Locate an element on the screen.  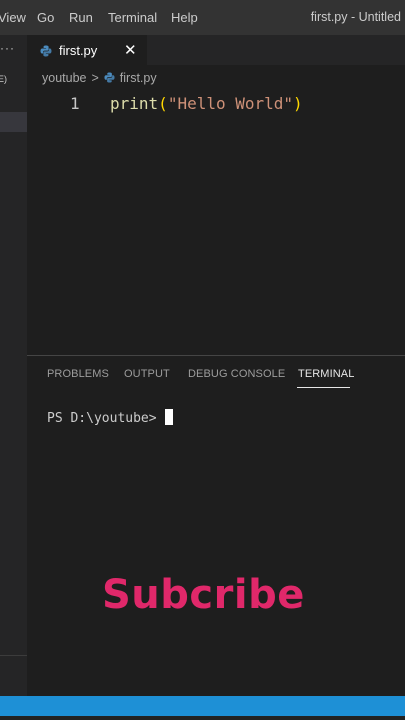
menu-run: Run is located at coordinates (81, 17).